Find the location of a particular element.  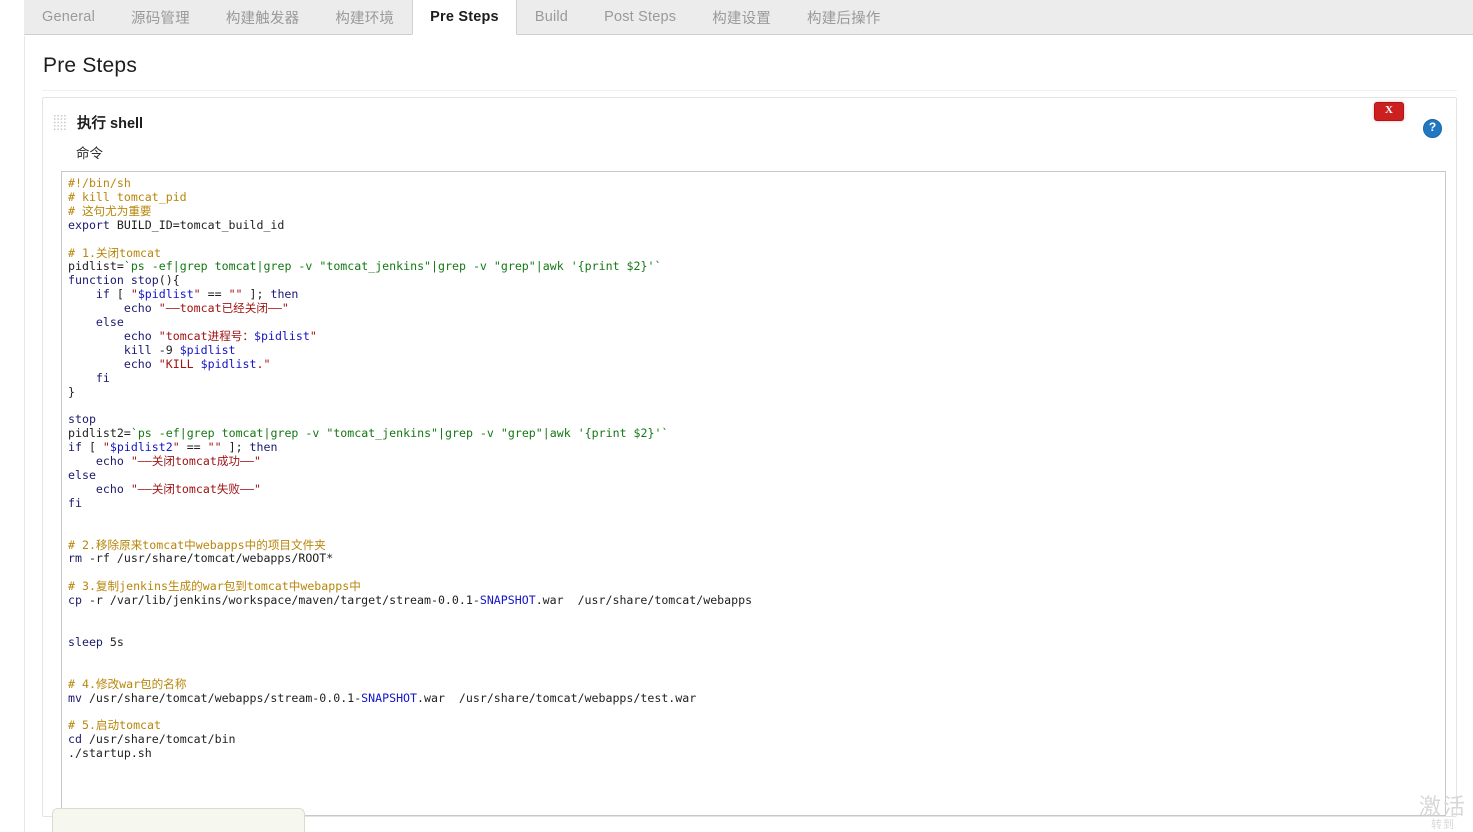

build-step-header: 执行 shell is located at coordinates (749, 115).